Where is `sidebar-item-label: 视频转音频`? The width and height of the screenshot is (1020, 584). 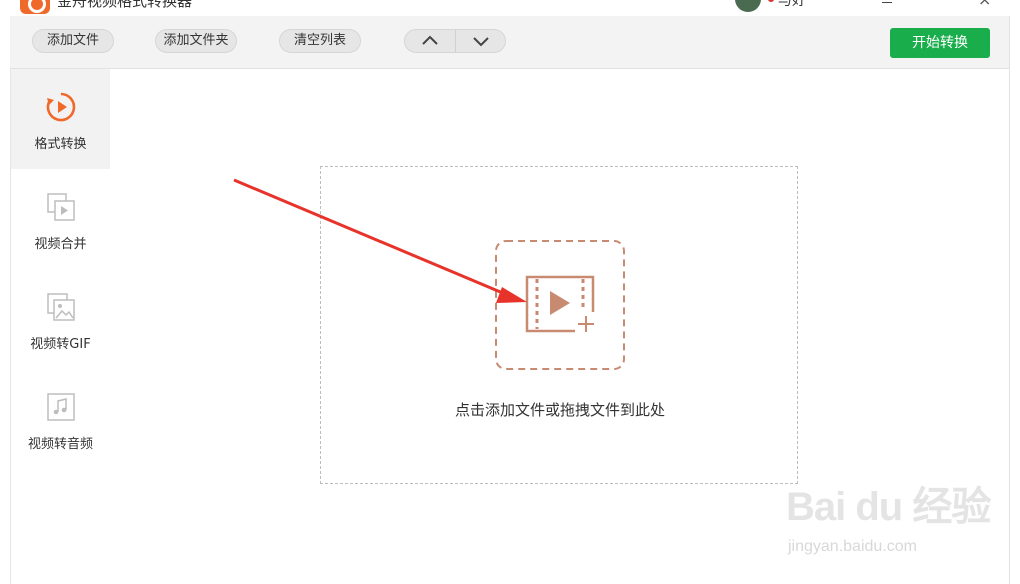 sidebar-item-label: 视频转音频 is located at coordinates (60, 444).